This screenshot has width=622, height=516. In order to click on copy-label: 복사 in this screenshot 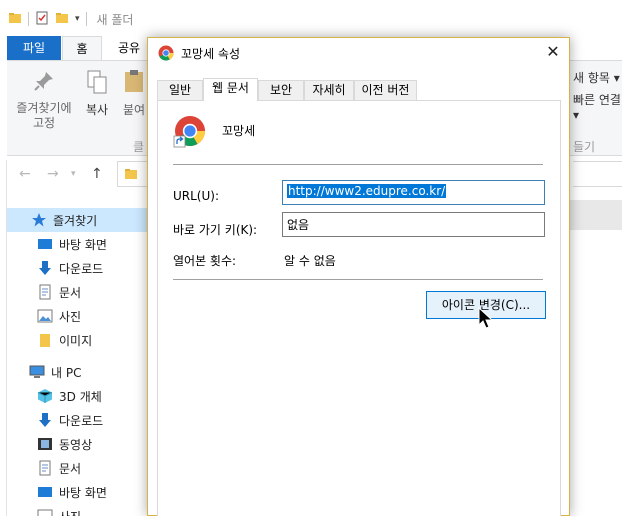, I will do `click(97, 110)`.